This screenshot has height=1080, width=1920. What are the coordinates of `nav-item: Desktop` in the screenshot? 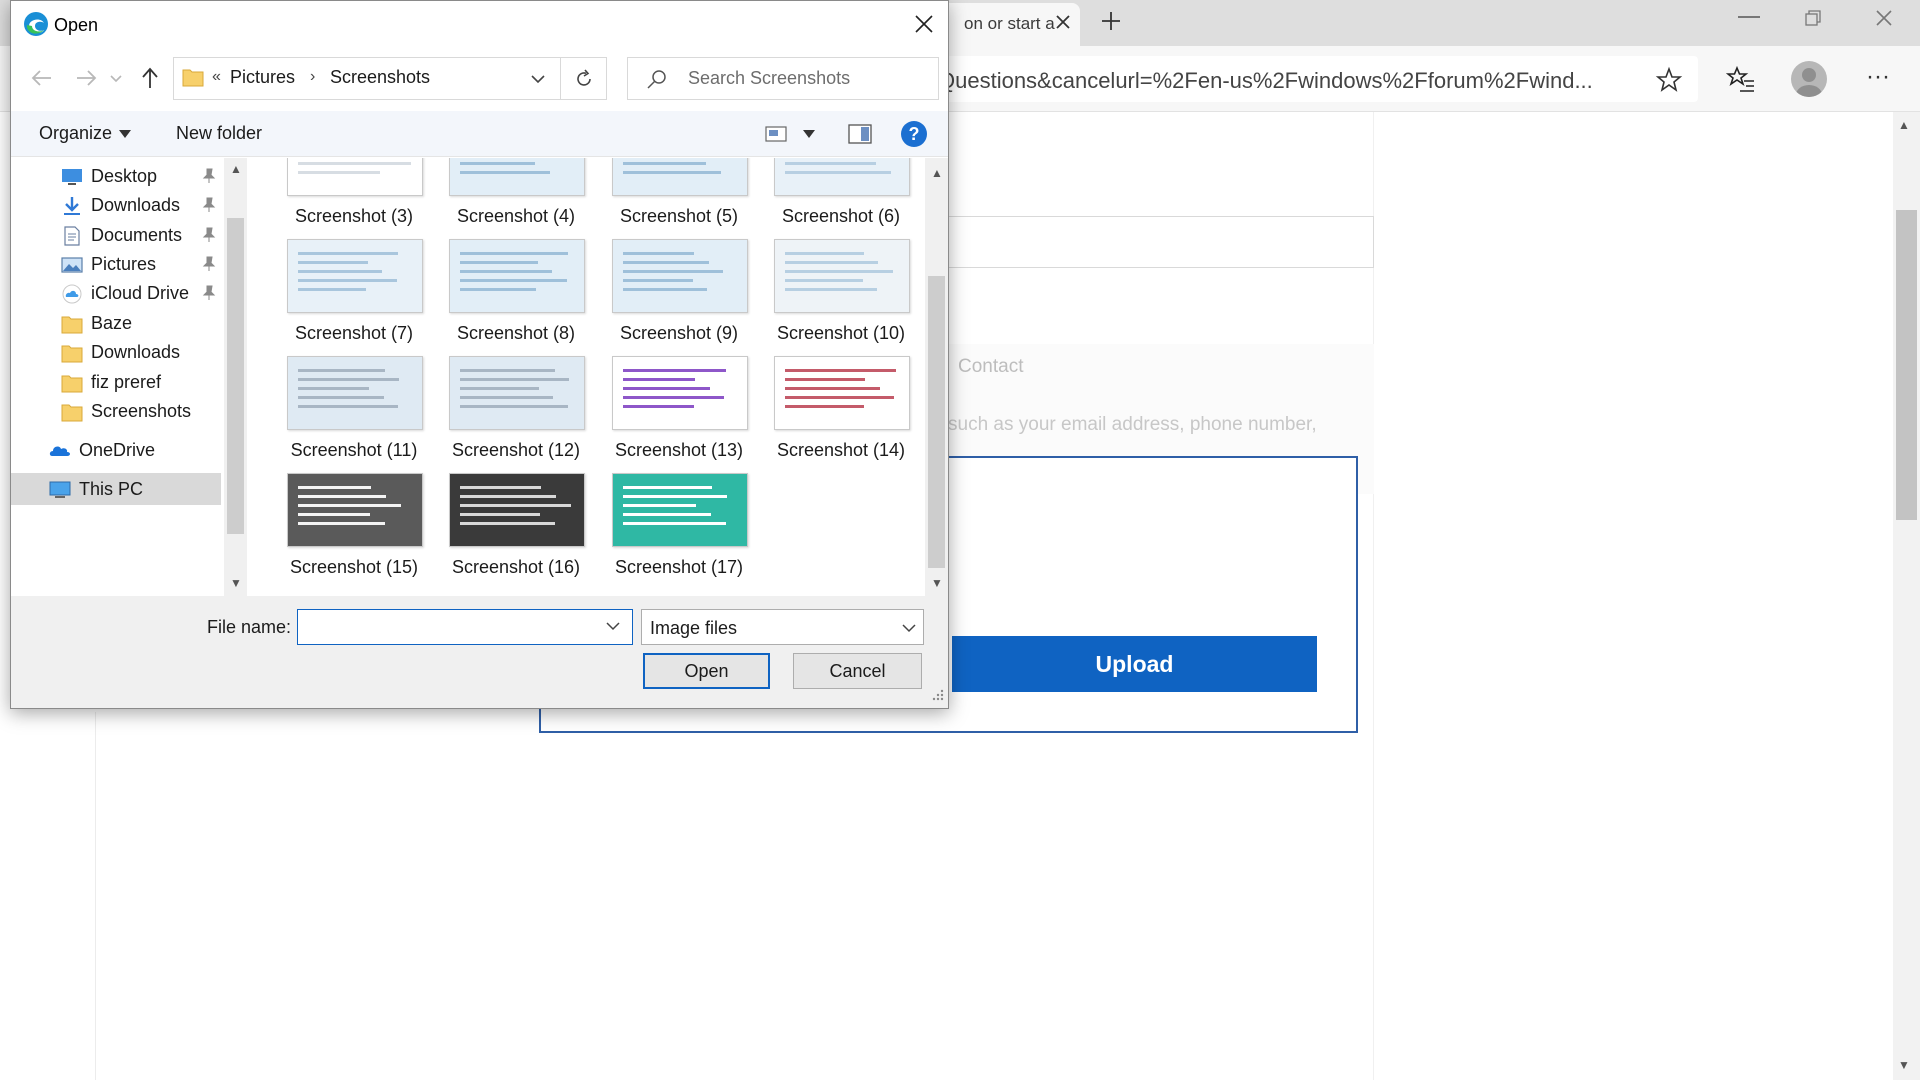 It's located at (116, 176).